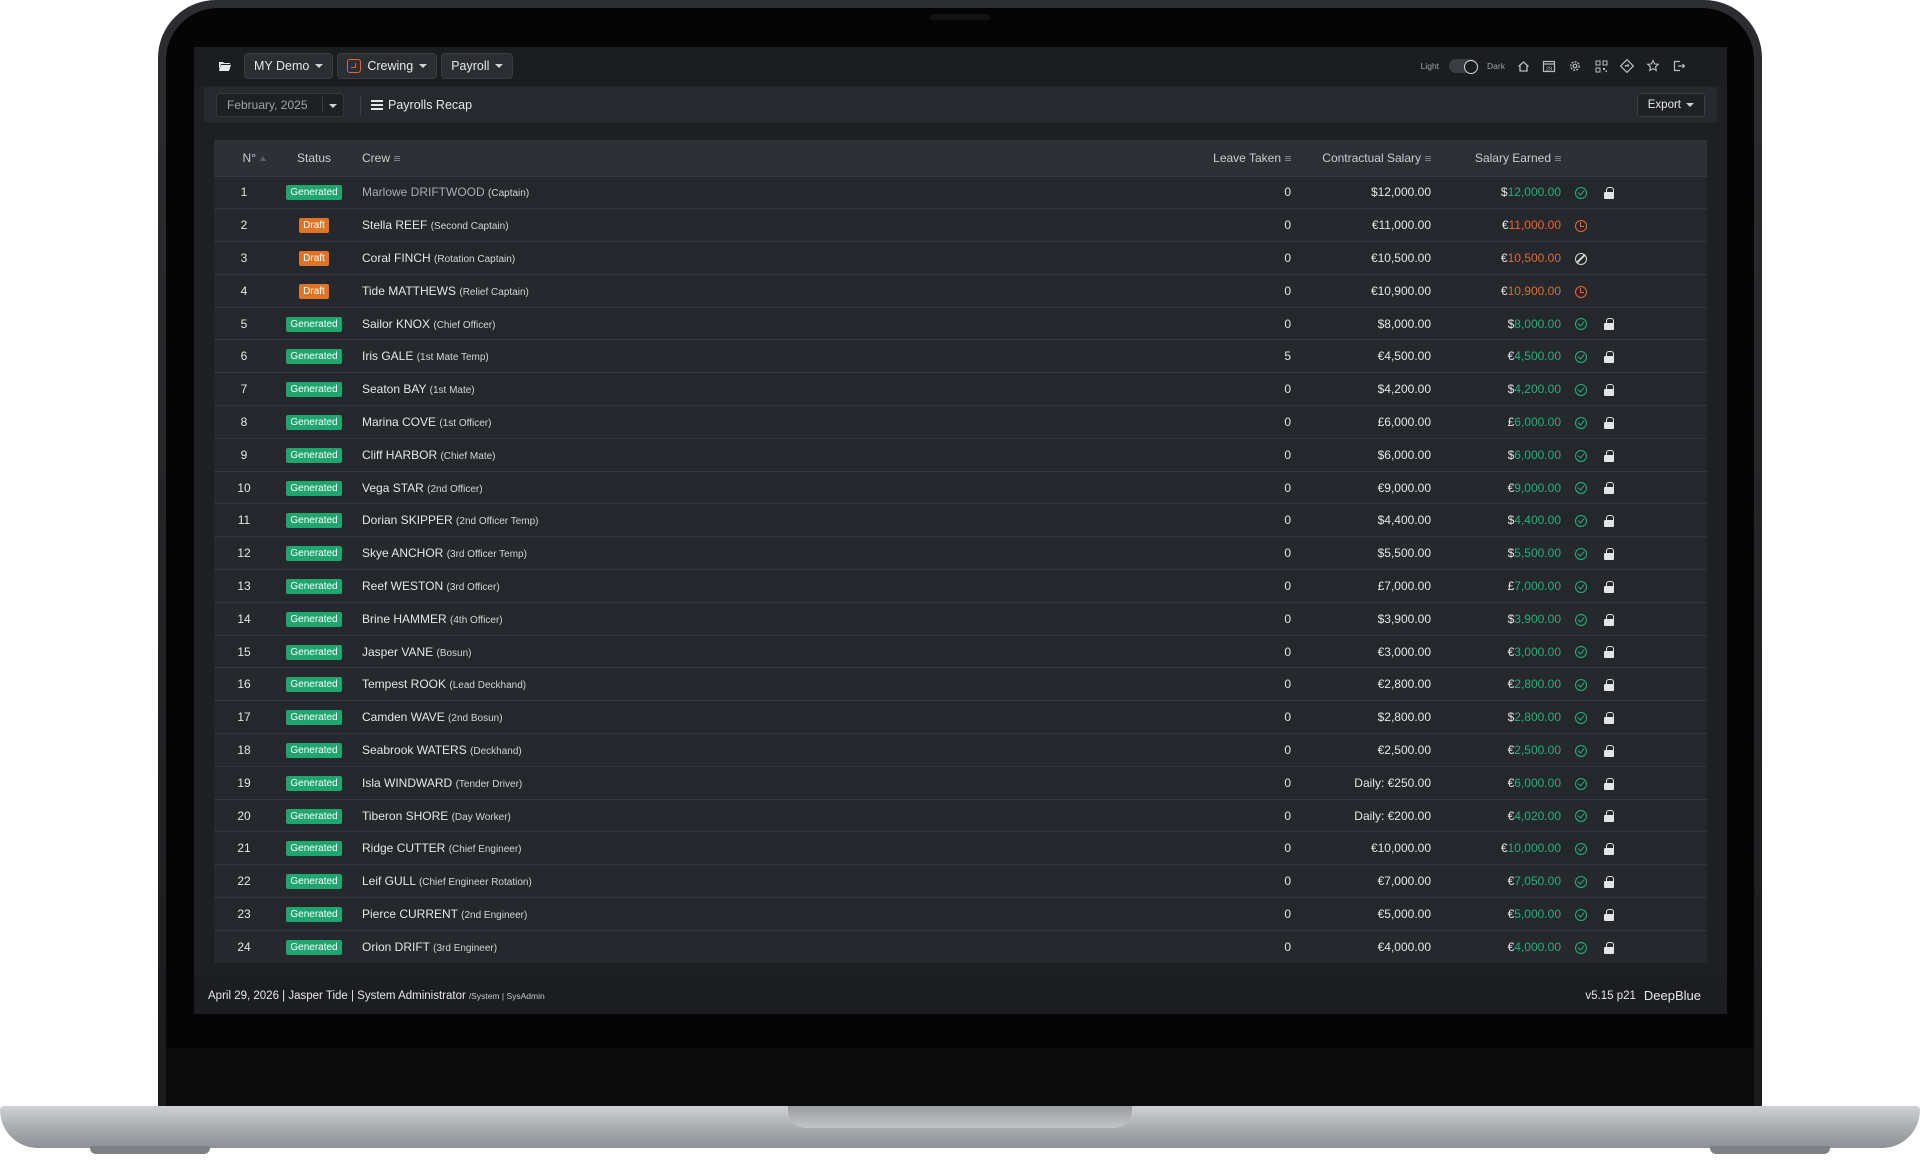 This screenshot has height=1163, width=1920. Describe the element at coordinates (734, 454) in the screenshot. I see `row-crew: Cliff HARBOR (Chief Mate)` at that location.